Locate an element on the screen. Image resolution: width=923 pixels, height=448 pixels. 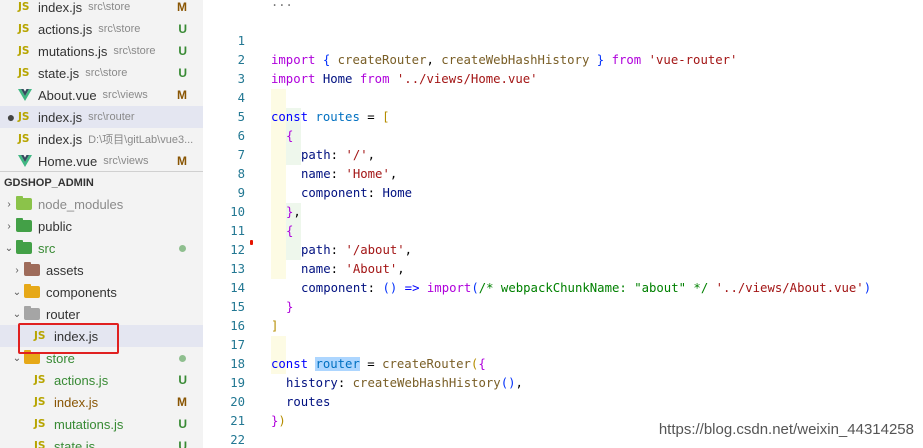
open-editor-item: JS index.js src\store M is located at coordinates (101, 9).